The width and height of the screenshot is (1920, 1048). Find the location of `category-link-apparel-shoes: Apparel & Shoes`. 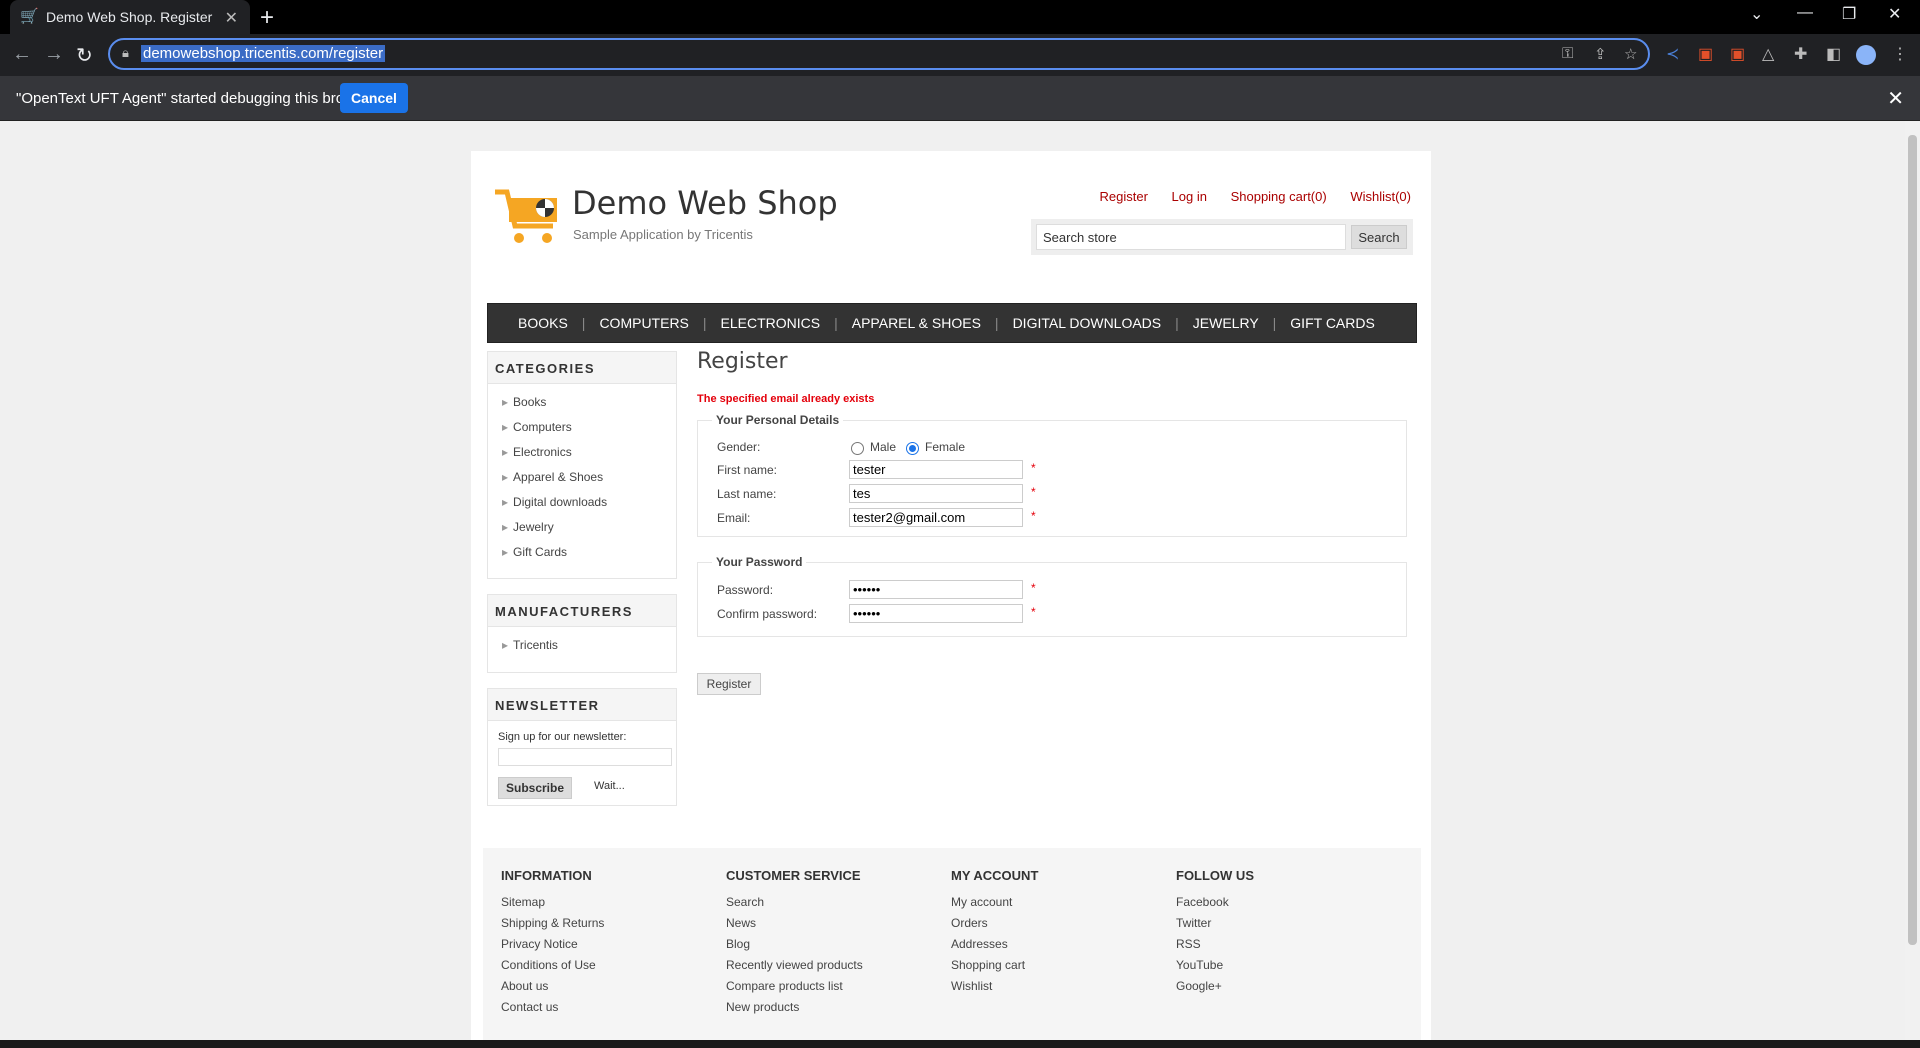

category-link-apparel-shoes: Apparel & Shoes is located at coordinates (589, 479).